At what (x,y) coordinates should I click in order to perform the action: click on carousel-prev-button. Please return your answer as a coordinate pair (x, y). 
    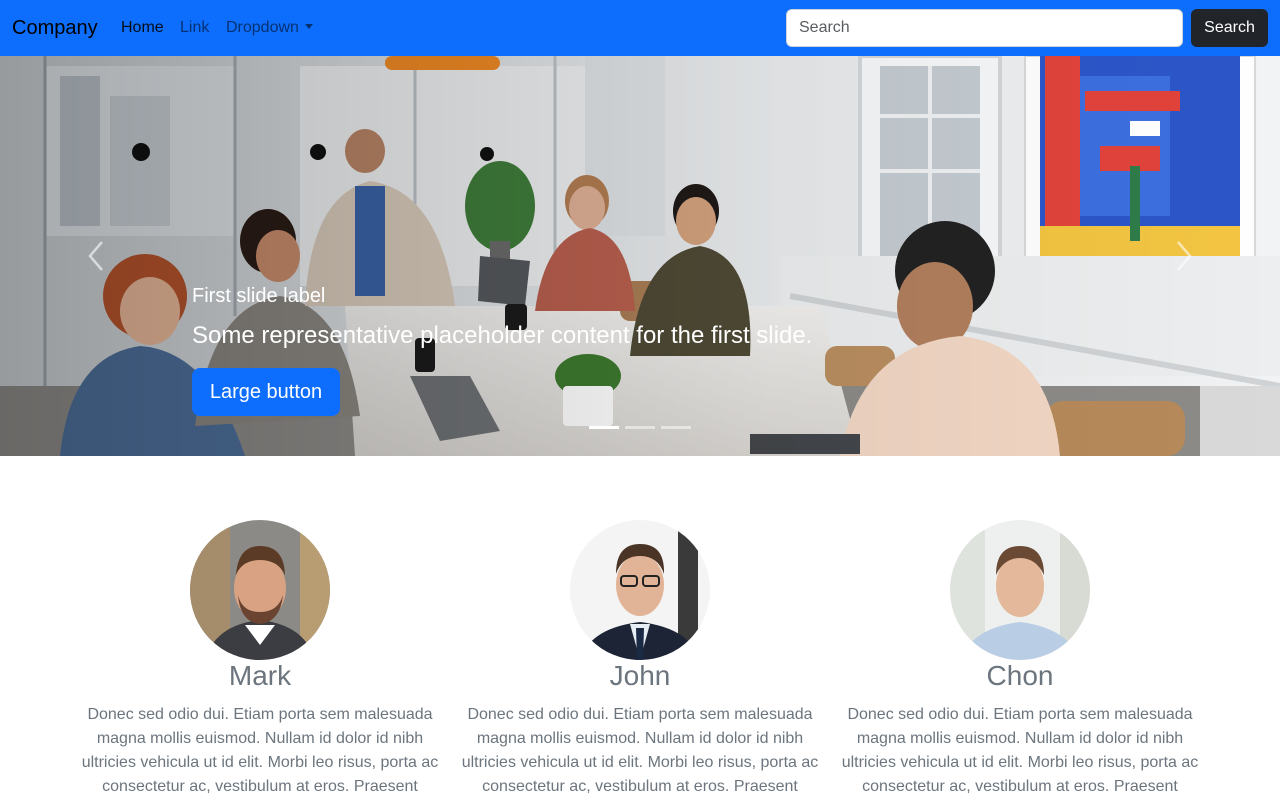
    Looking at the image, I should click on (97, 256).